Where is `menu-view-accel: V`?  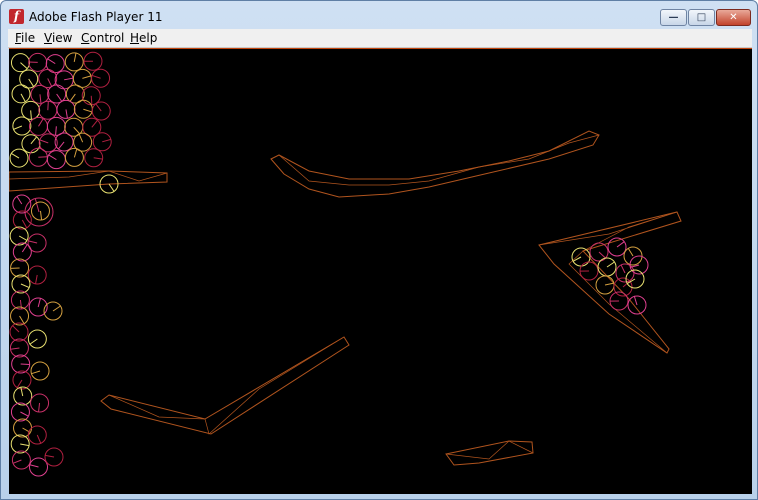
menu-view-accel: V is located at coordinates (48, 38).